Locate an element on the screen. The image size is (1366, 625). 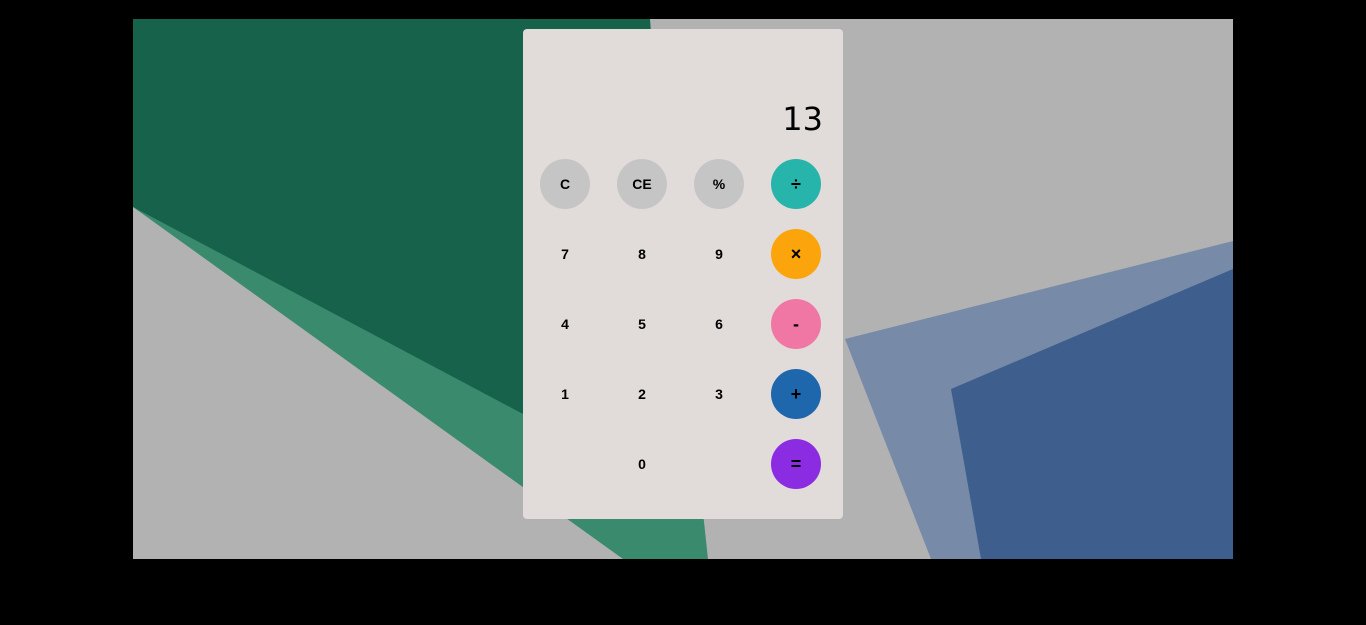
equals-button: = is located at coordinates (796, 464).